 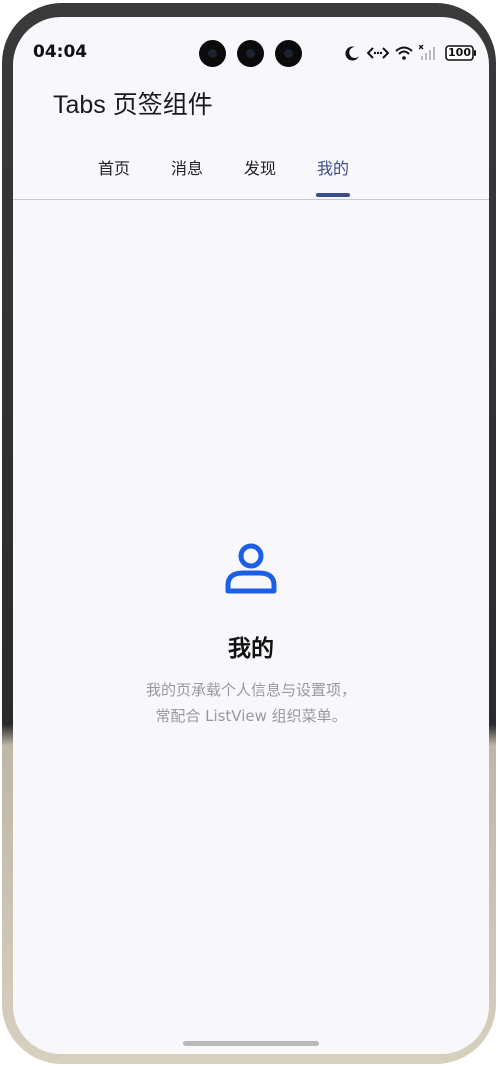 I want to click on moon-icon, so click(x=353, y=53).